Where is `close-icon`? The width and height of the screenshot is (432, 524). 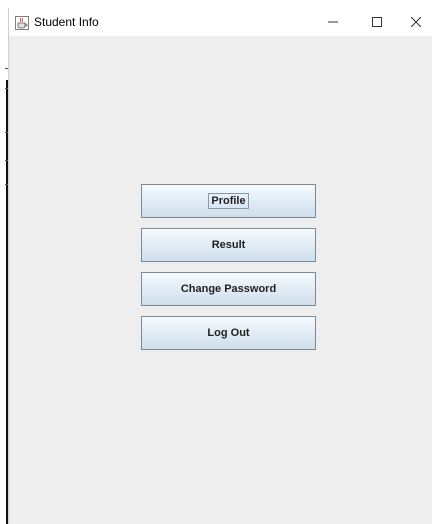
close-icon is located at coordinates (416, 22).